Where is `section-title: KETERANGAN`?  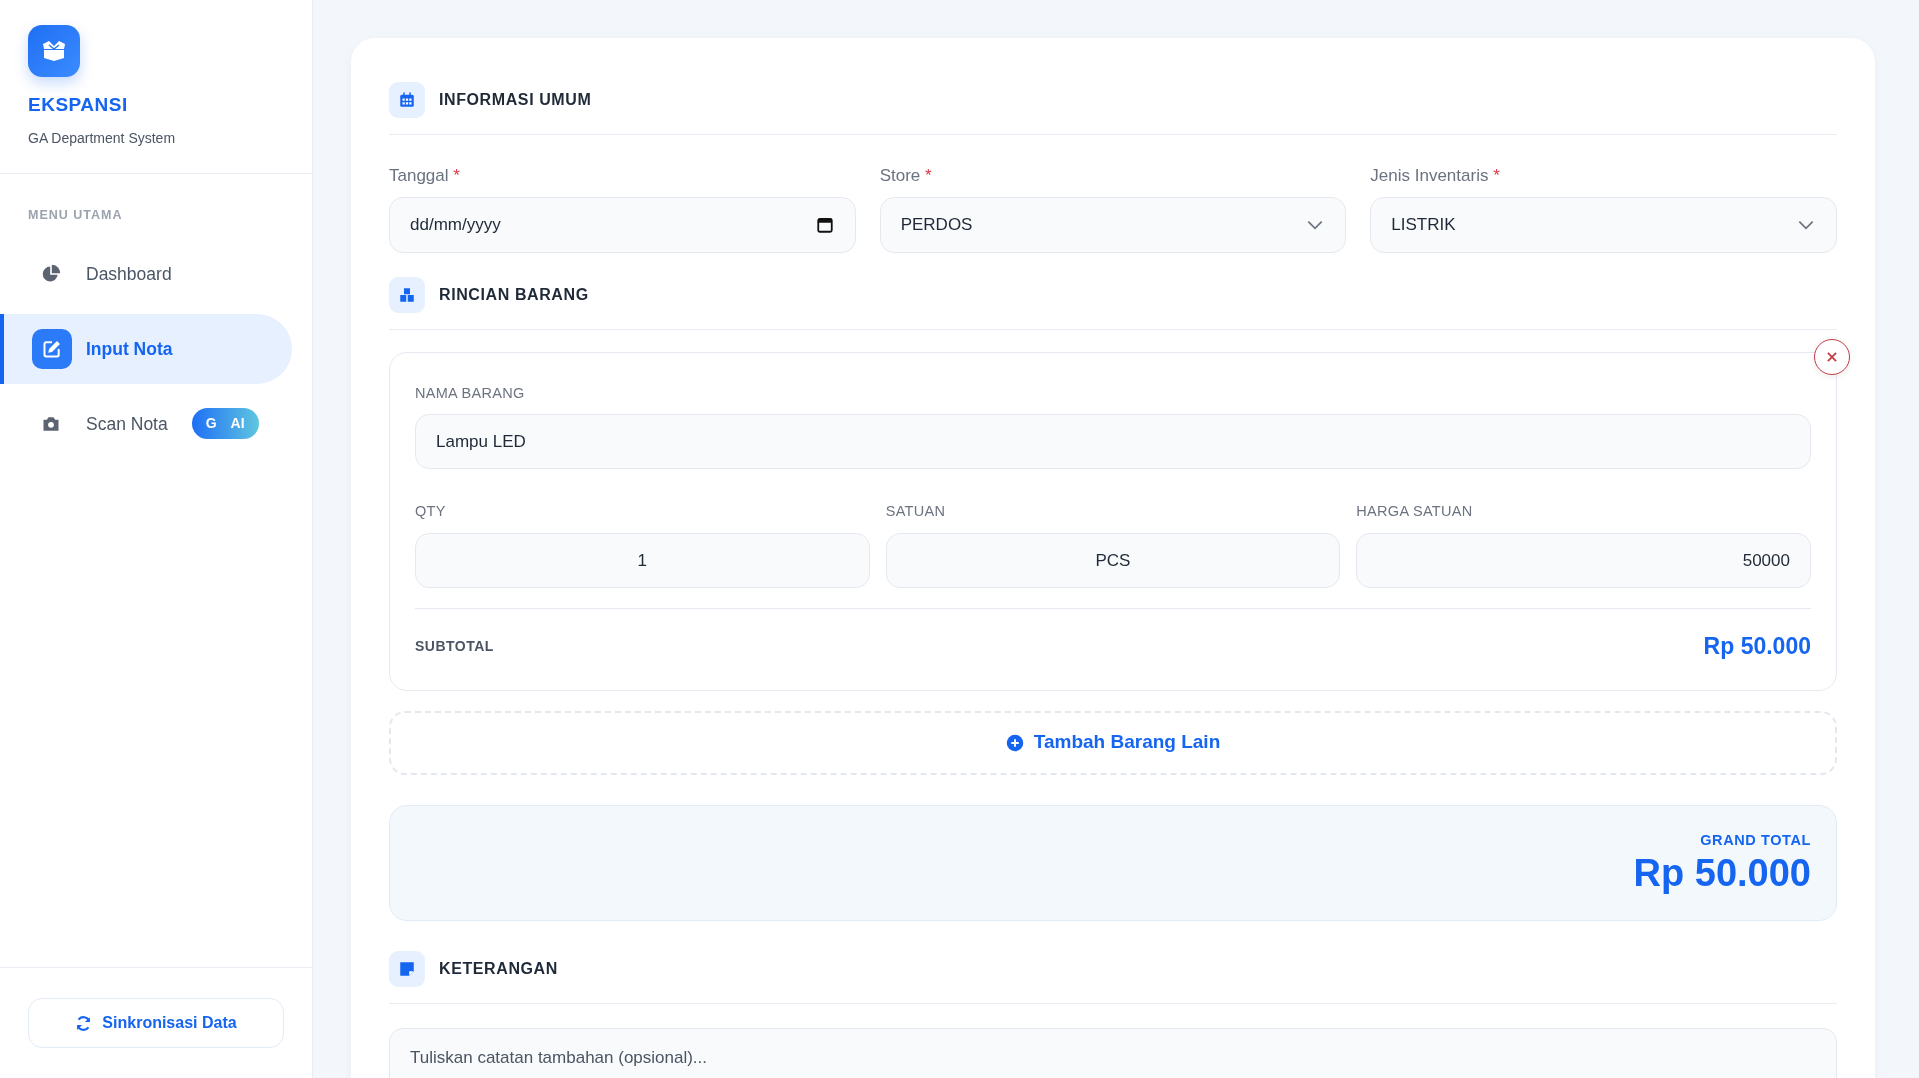
section-title: KETERANGAN is located at coordinates (498, 968).